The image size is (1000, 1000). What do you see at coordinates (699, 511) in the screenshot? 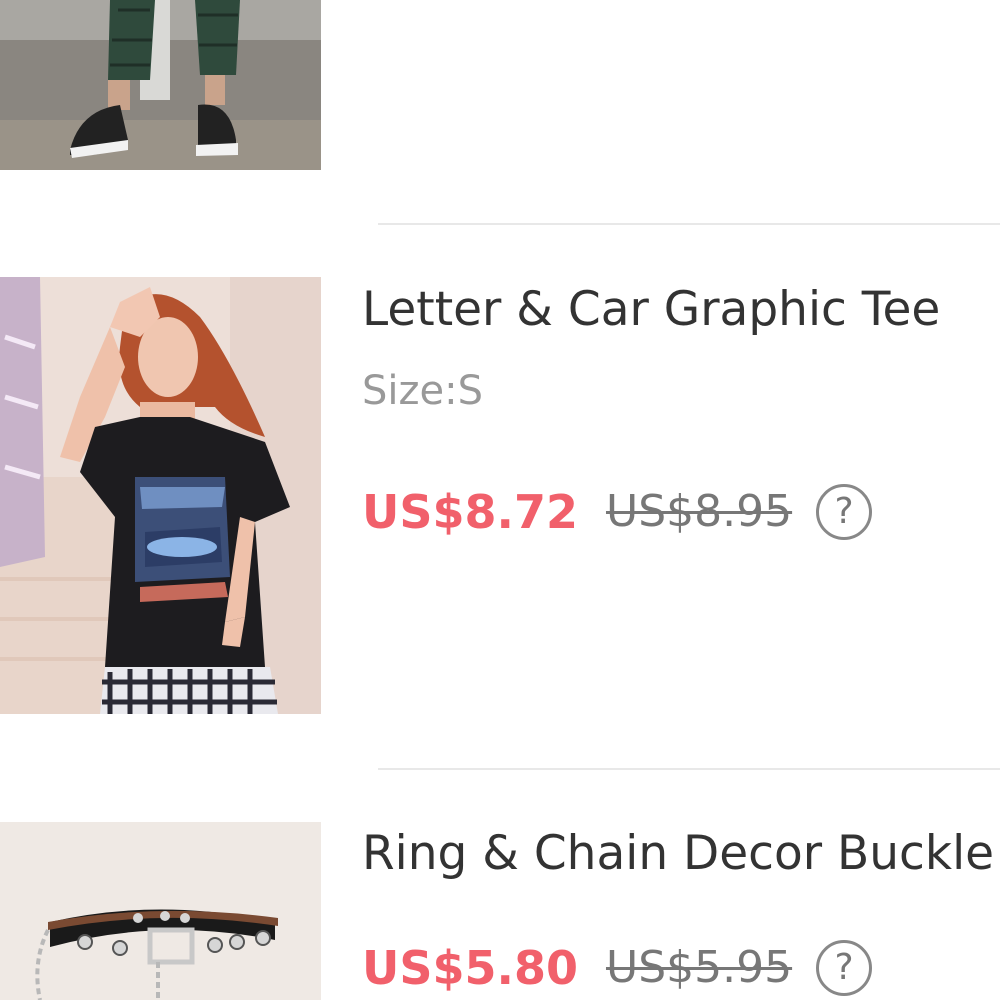
I see `original-price: US$8.95` at bounding box center [699, 511].